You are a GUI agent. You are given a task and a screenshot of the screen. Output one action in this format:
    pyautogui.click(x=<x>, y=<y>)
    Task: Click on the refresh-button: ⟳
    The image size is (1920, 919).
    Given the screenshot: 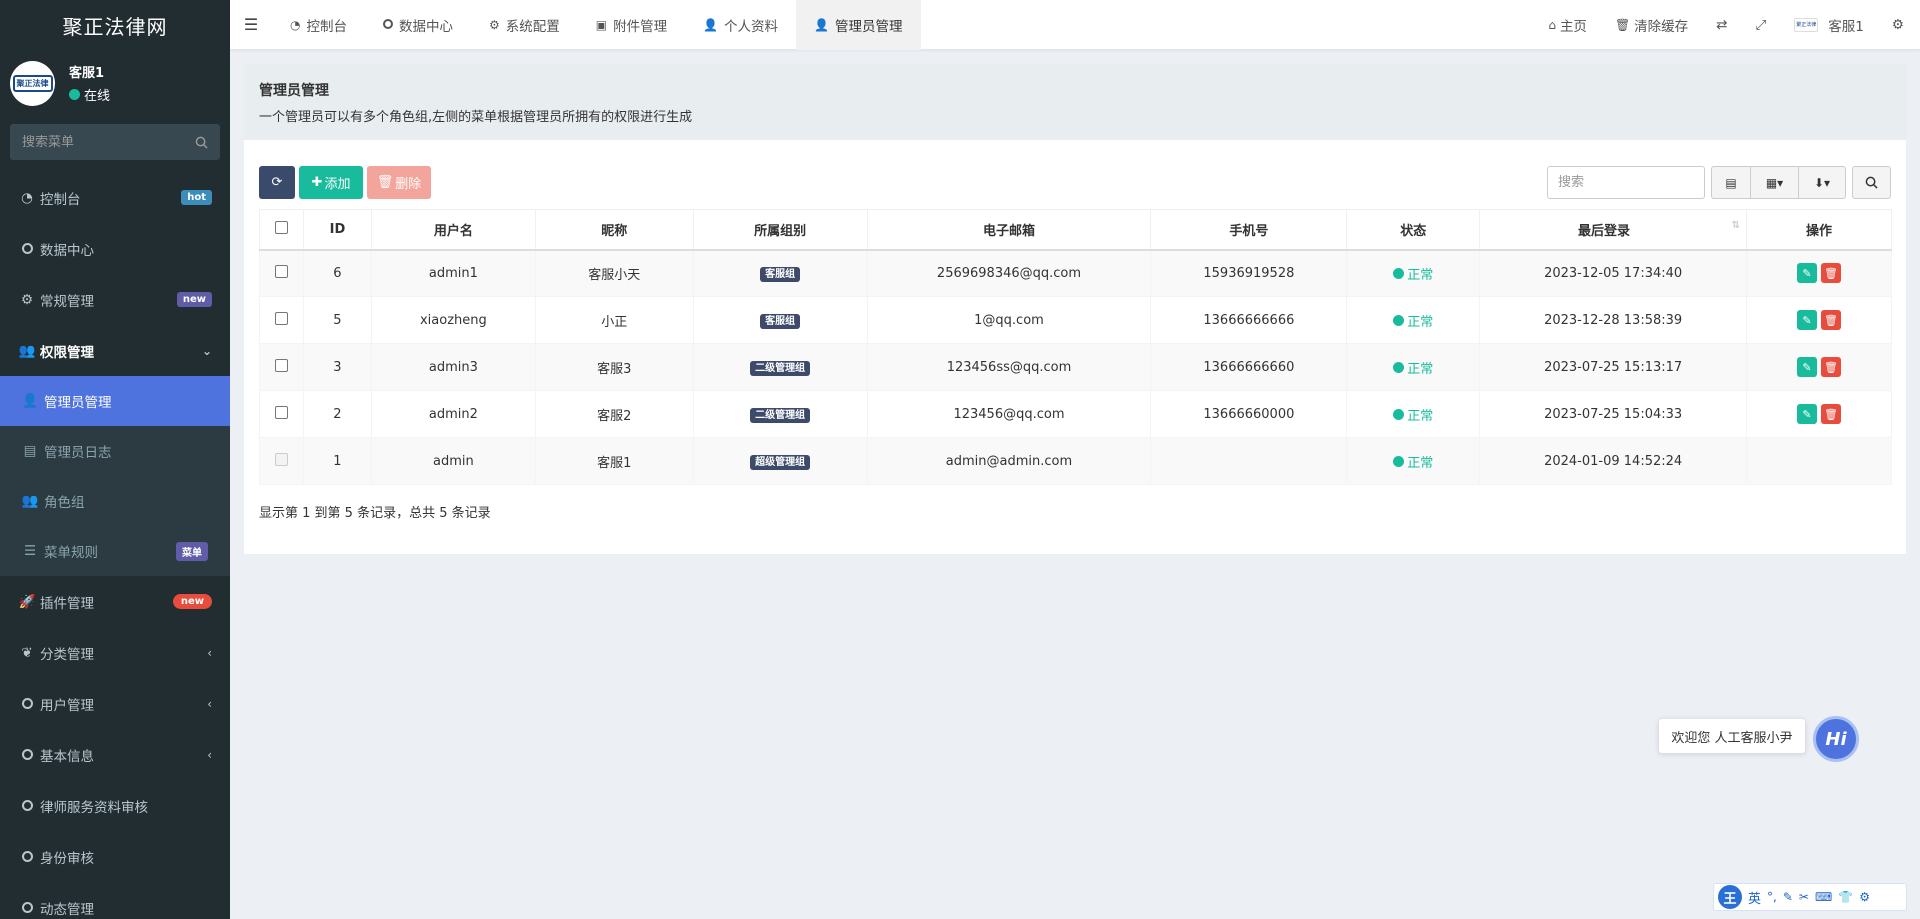 What is the action you would take?
    pyautogui.click(x=277, y=182)
    